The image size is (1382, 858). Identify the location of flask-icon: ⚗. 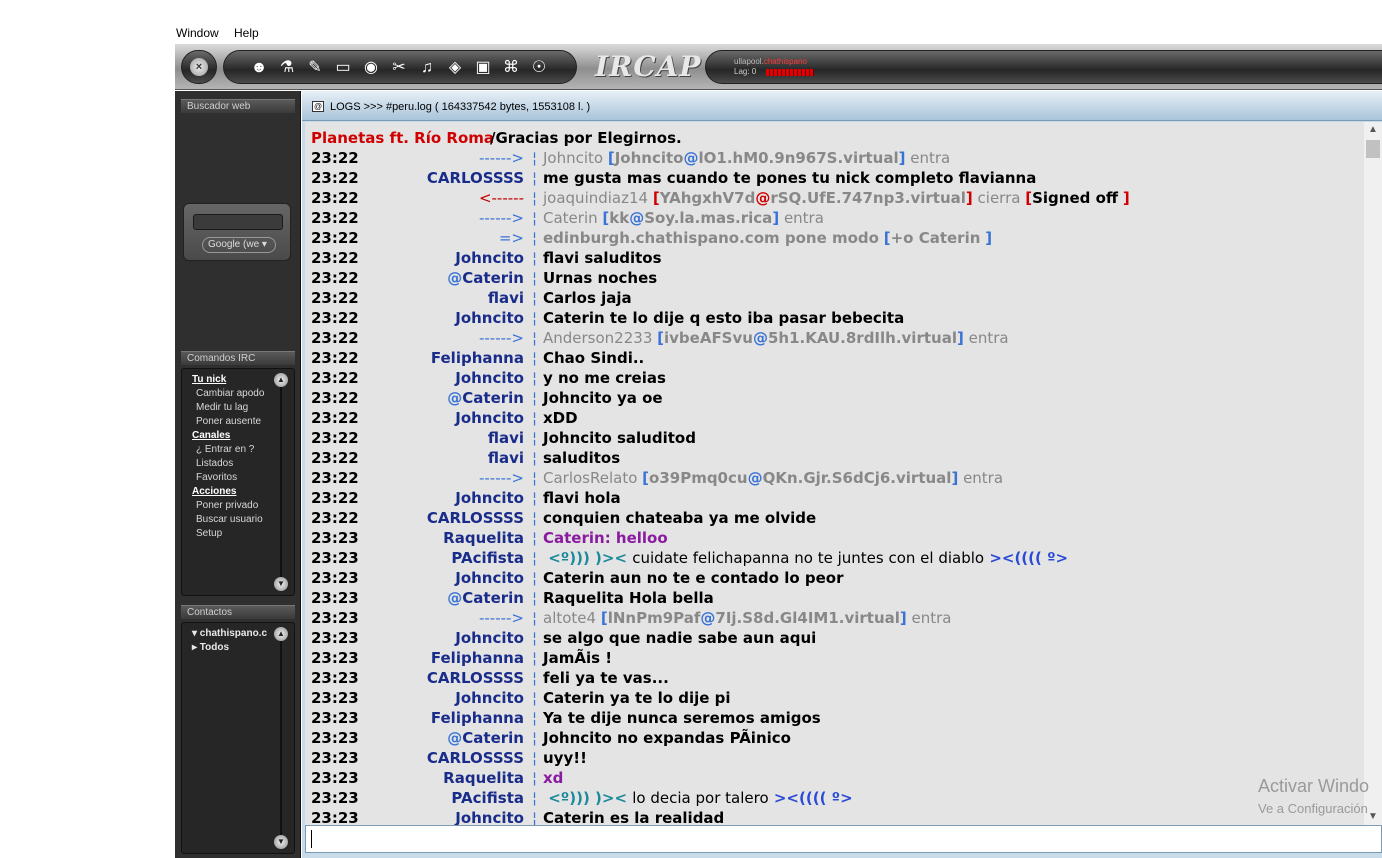
(287, 68).